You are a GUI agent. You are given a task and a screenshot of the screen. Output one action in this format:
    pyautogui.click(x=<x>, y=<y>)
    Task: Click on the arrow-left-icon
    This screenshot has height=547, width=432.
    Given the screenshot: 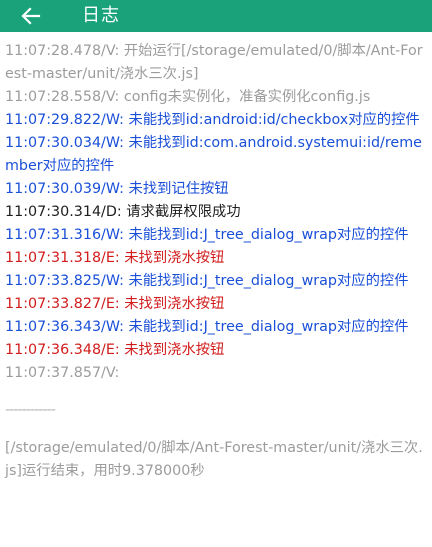 What is the action you would take?
    pyautogui.click(x=31, y=16)
    